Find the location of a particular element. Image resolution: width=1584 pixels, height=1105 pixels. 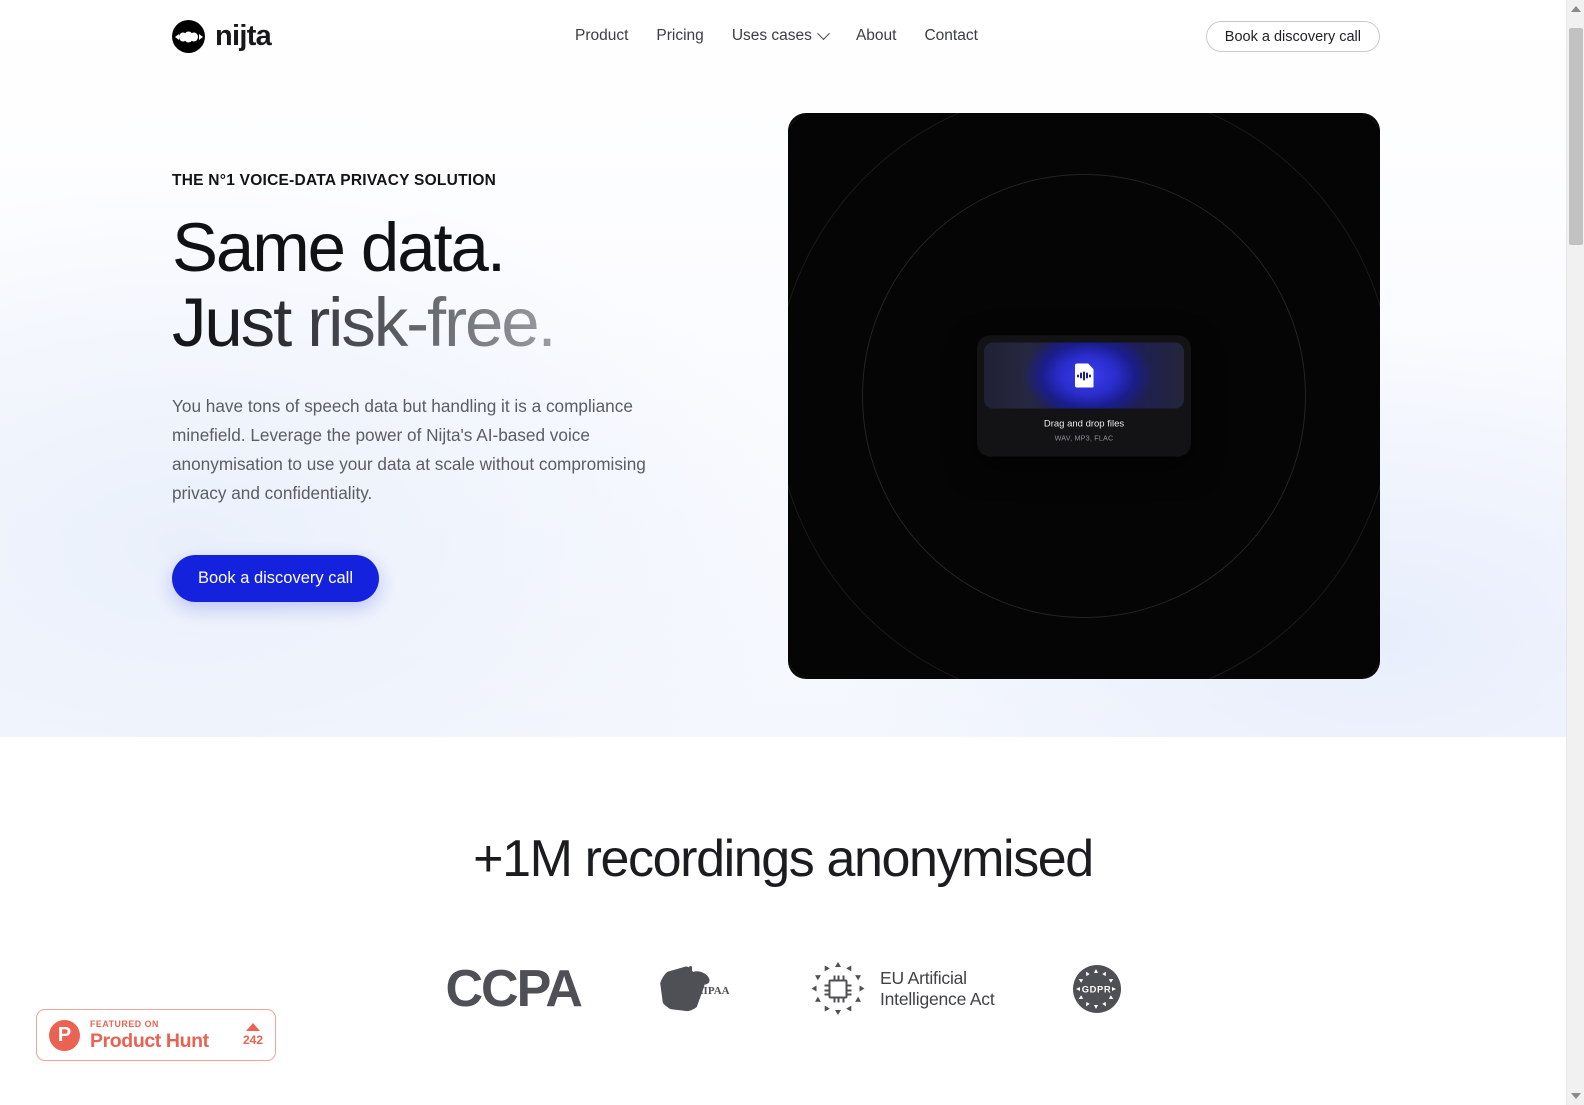

product-hunt-name: Product Hunt is located at coordinates (149, 1040).